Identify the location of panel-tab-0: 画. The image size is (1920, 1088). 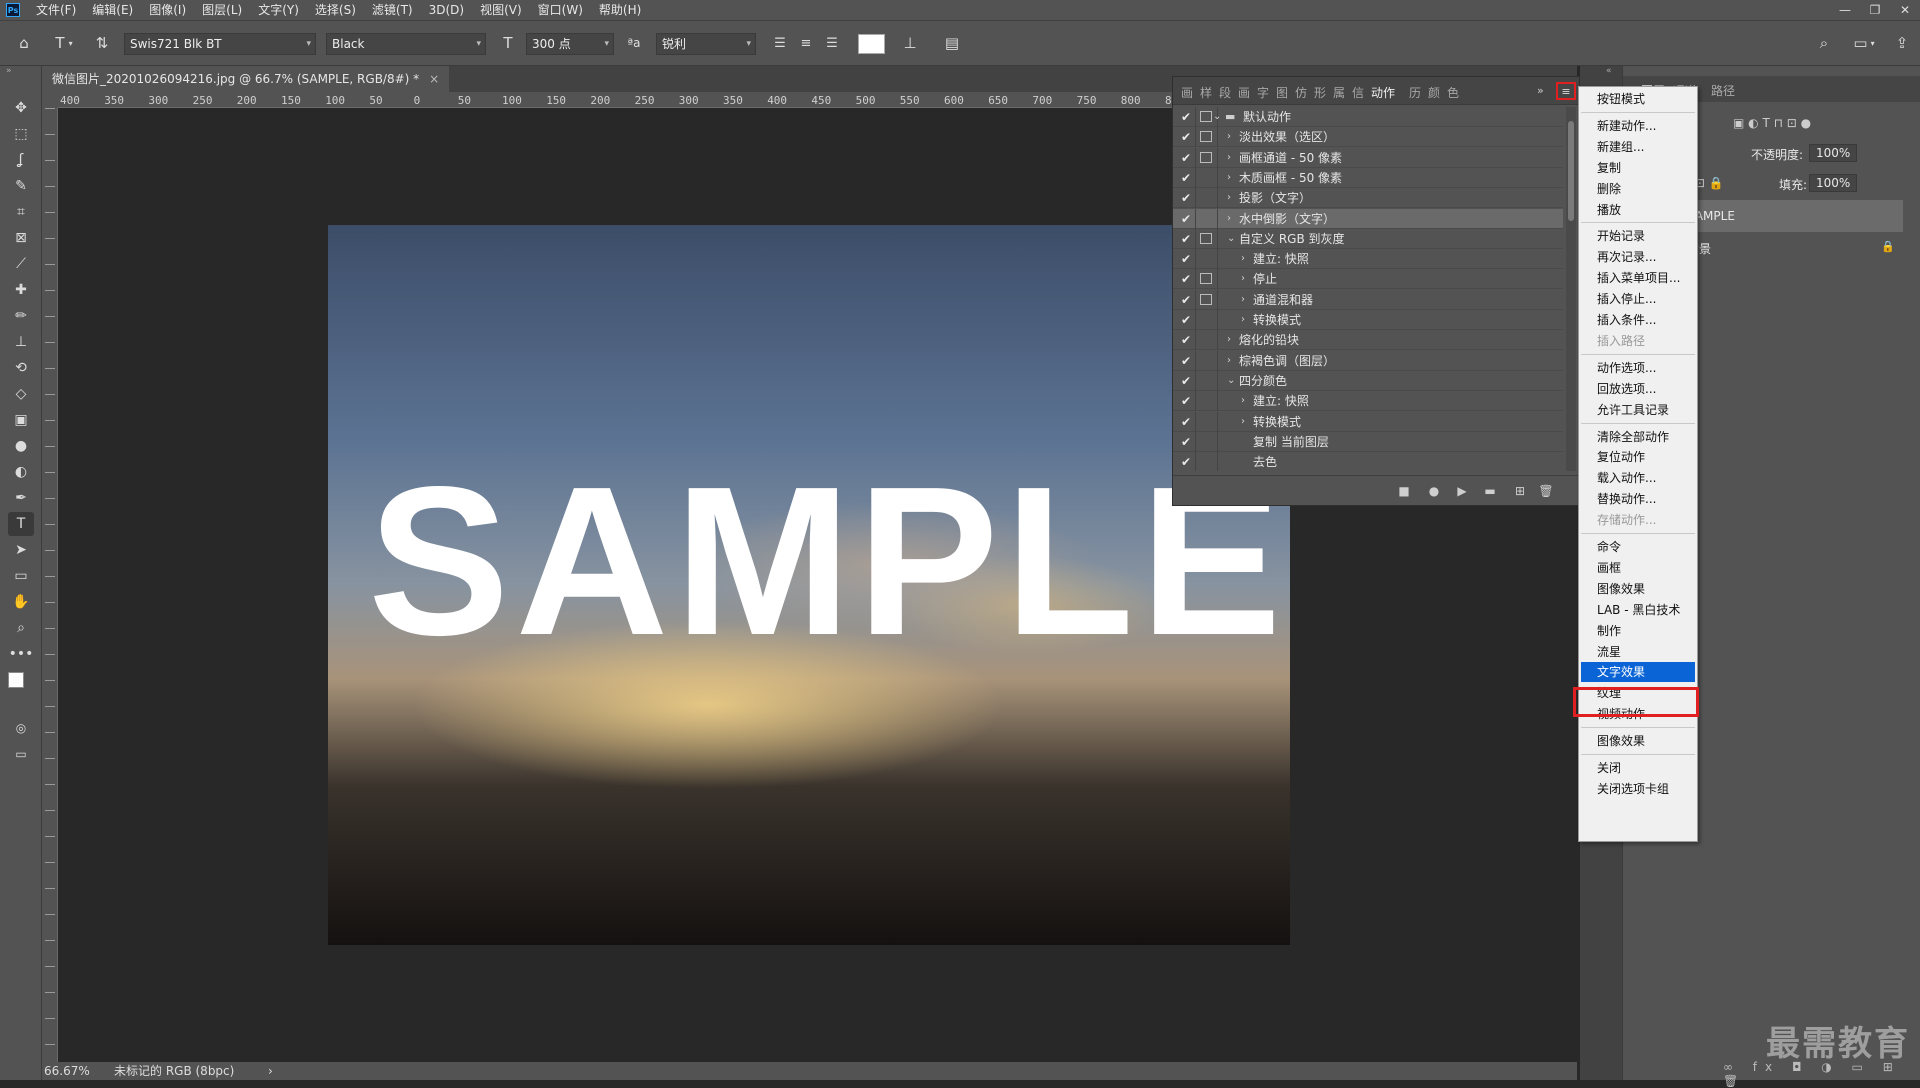
(1187, 92).